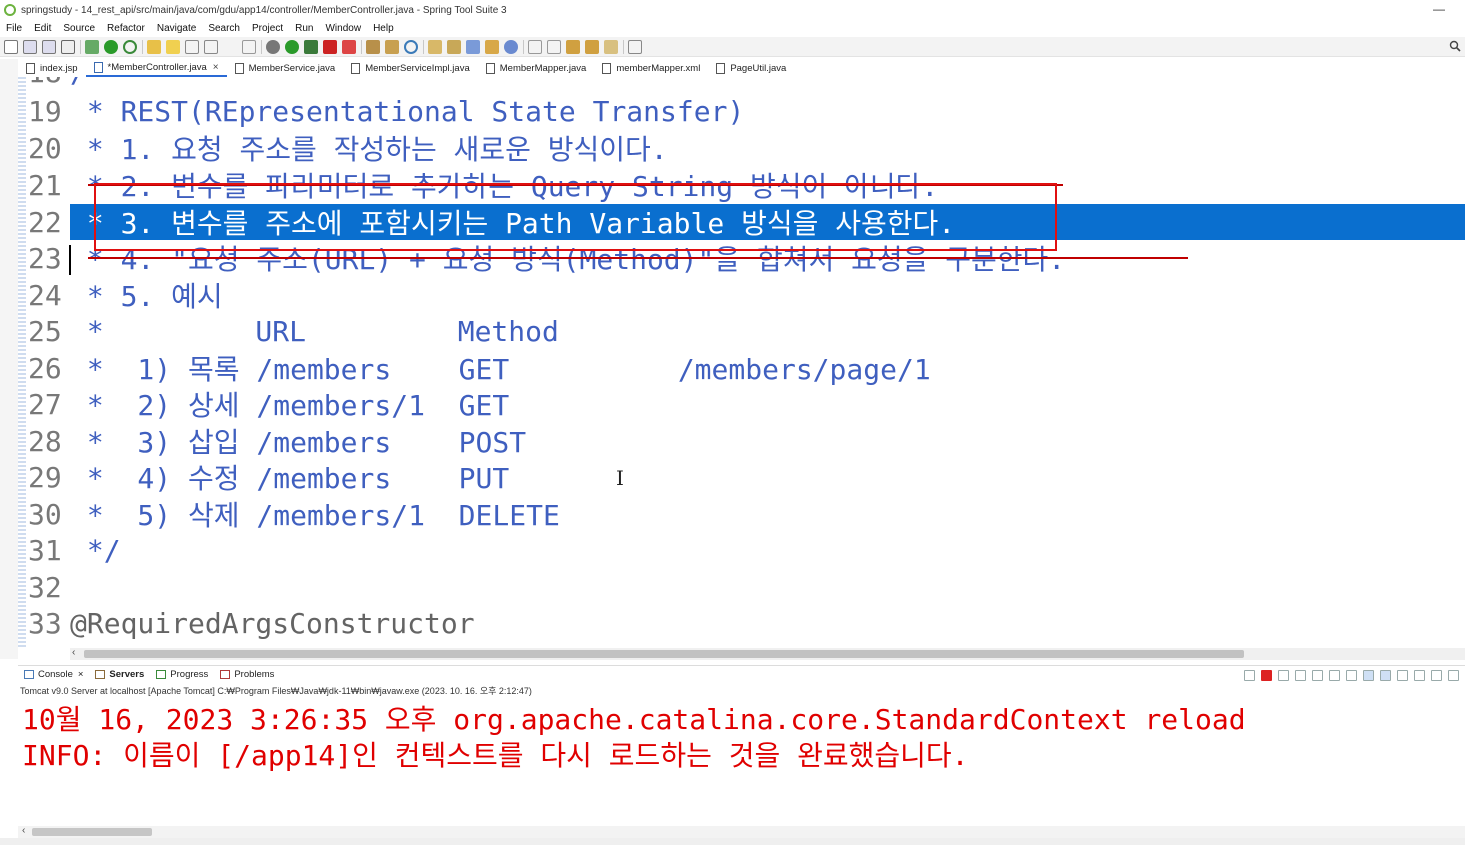 The width and height of the screenshot is (1465, 845). I want to click on tab-label: MemberMapper.java, so click(543, 68).